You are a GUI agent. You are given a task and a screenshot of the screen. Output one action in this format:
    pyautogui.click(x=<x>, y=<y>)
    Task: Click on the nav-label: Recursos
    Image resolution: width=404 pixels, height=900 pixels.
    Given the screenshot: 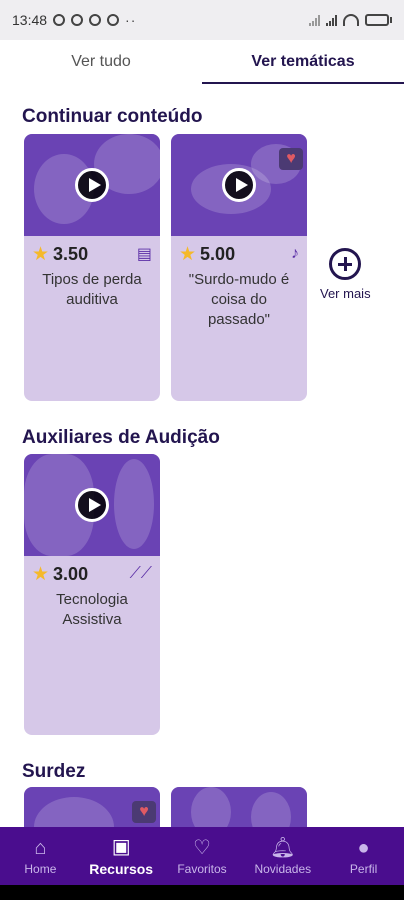 What is the action you would take?
    pyautogui.click(x=121, y=869)
    